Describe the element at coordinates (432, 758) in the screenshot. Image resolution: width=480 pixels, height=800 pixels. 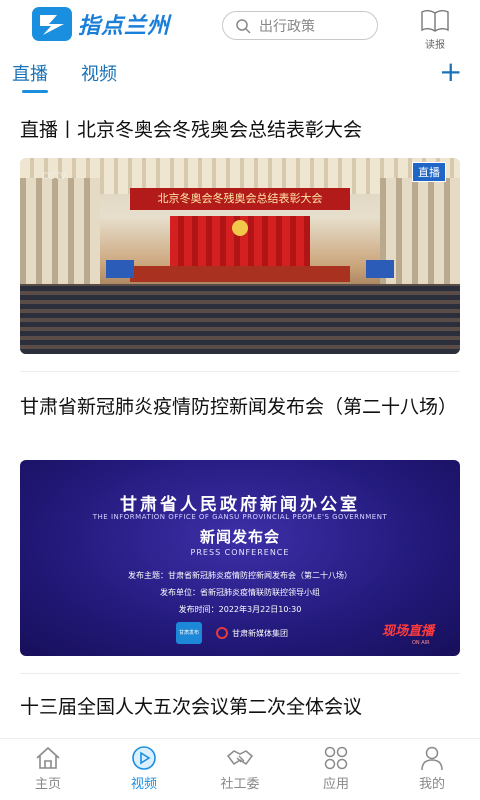
I see `user-icon` at that location.